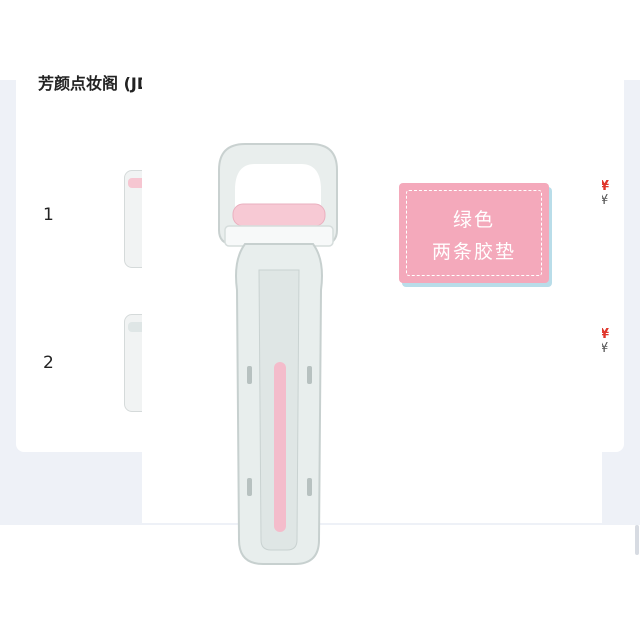  What do you see at coordinates (48, 363) in the screenshot?
I see `row-index: 2` at bounding box center [48, 363].